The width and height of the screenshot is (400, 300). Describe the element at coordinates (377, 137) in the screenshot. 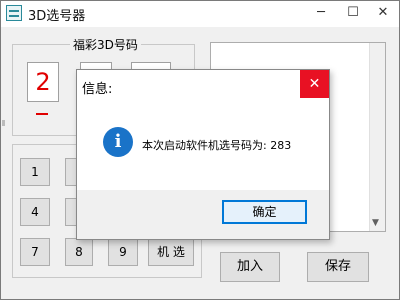

I see `list-scrollbar` at that location.